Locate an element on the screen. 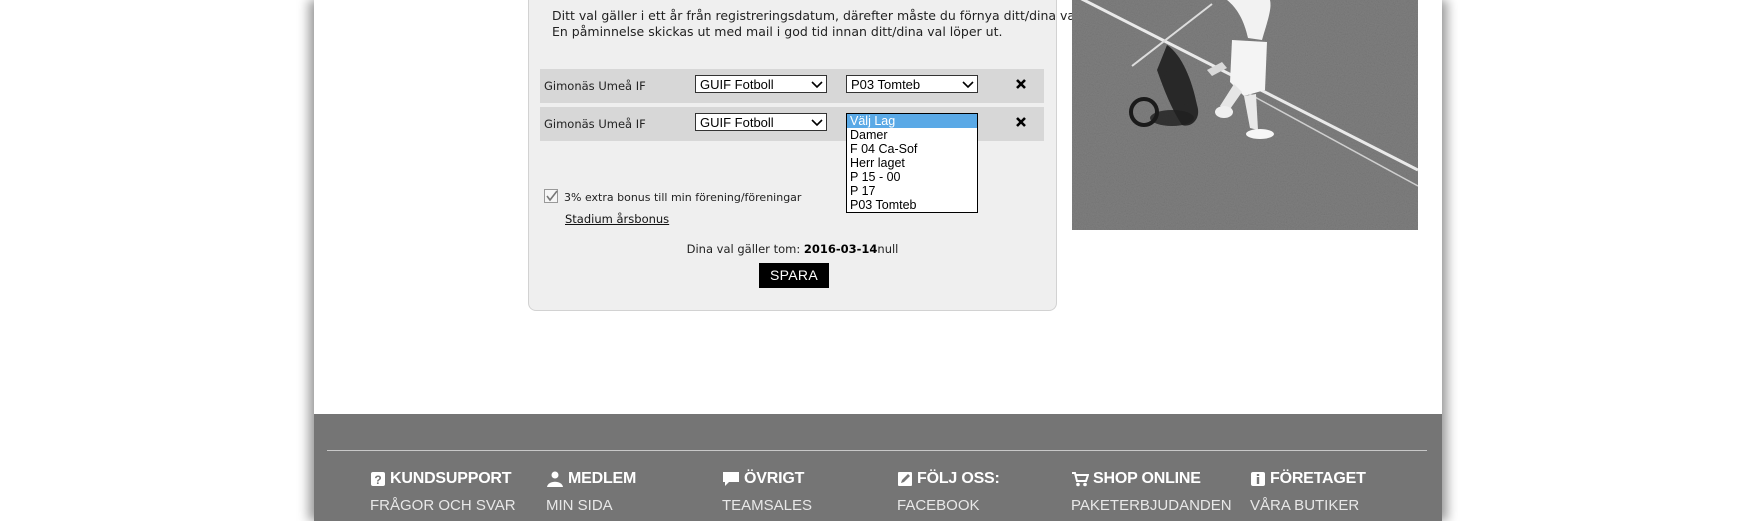 Image resolution: width=1754 pixels, height=521 pixels. footer-heading-label: SHOP ONLINE is located at coordinates (1147, 478).